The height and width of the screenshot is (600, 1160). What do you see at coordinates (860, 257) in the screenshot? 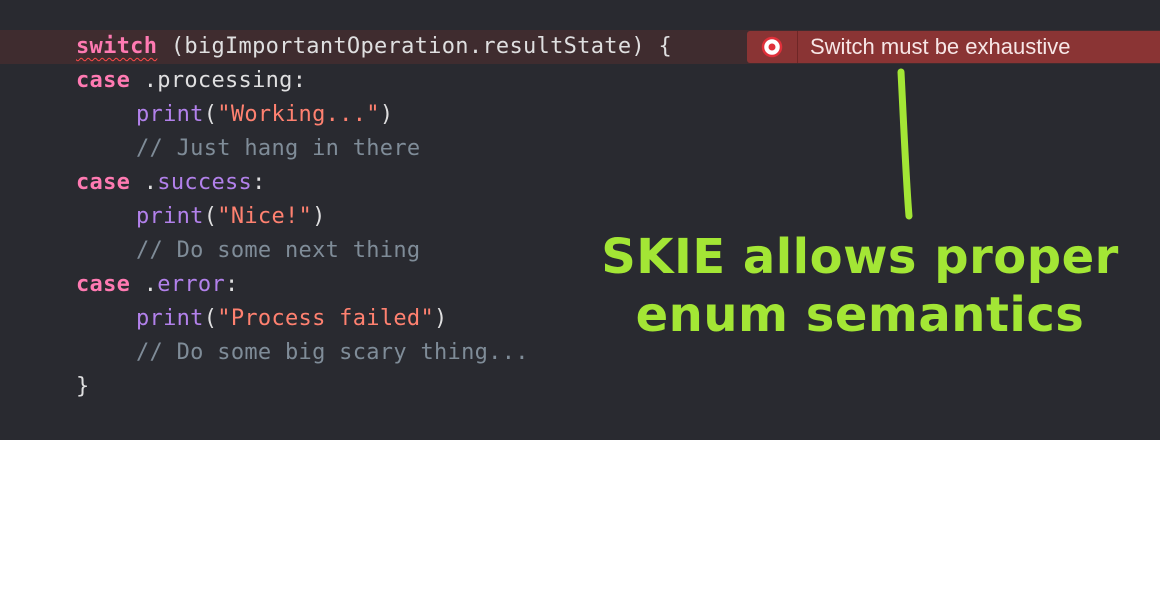
I see `callout-line-1: SKIE allows proper` at bounding box center [860, 257].